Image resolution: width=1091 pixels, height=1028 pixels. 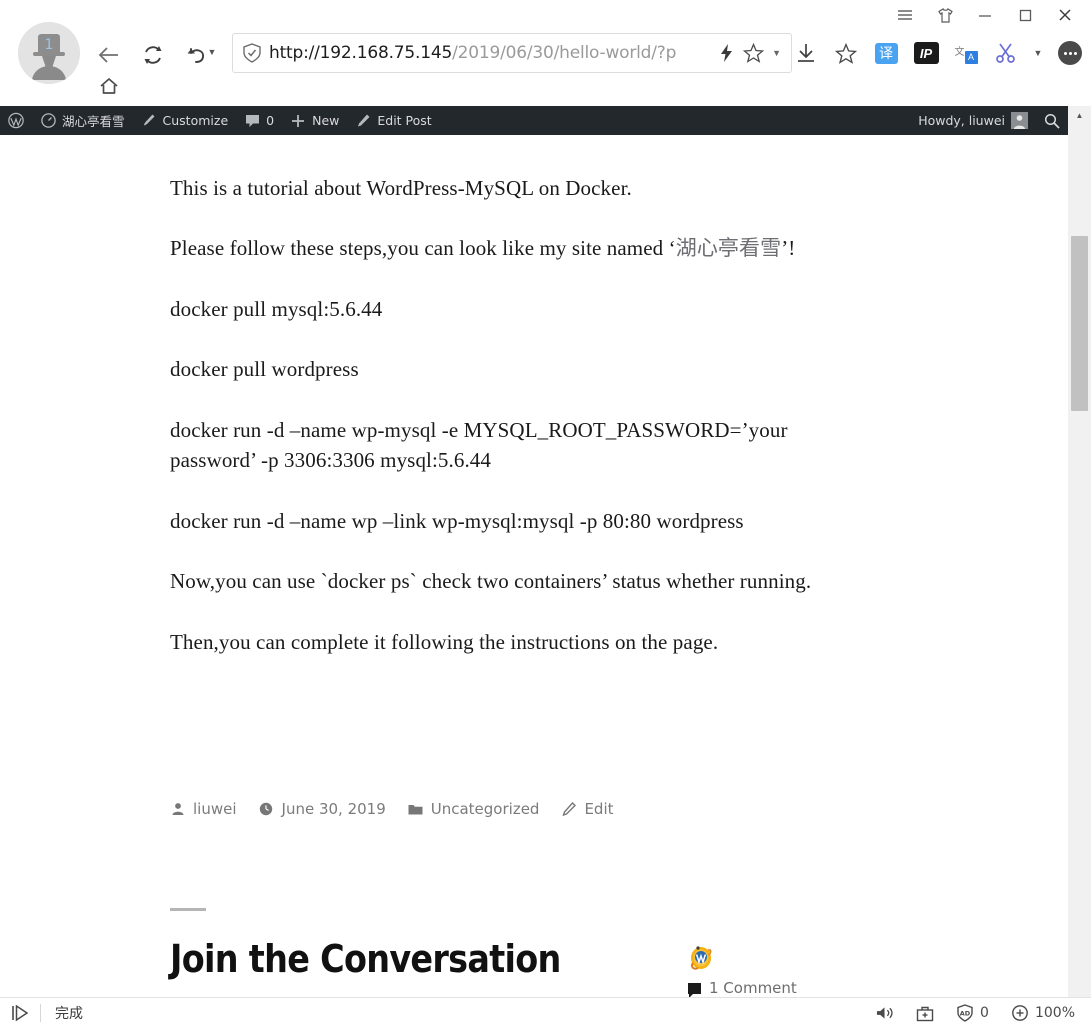 I want to click on admin-bar-search, so click(x=1052, y=120).